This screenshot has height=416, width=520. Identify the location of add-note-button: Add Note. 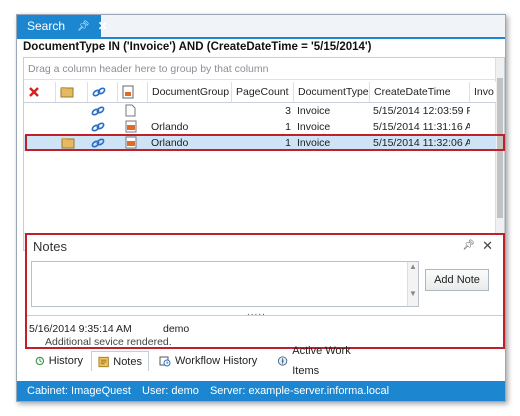
(457, 280).